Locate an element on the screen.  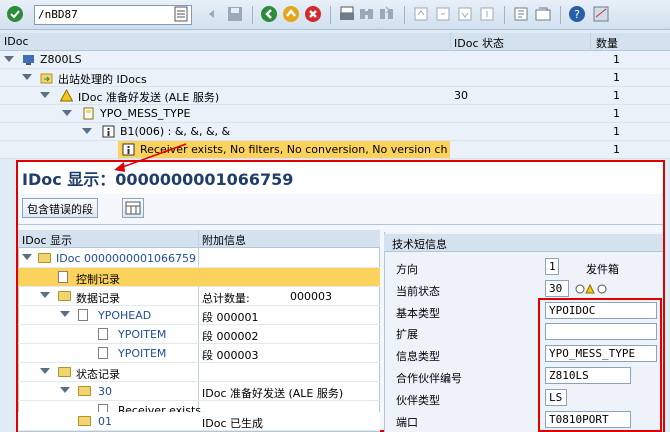
tree-node-label: 01 is located at coordinates (105, 421).